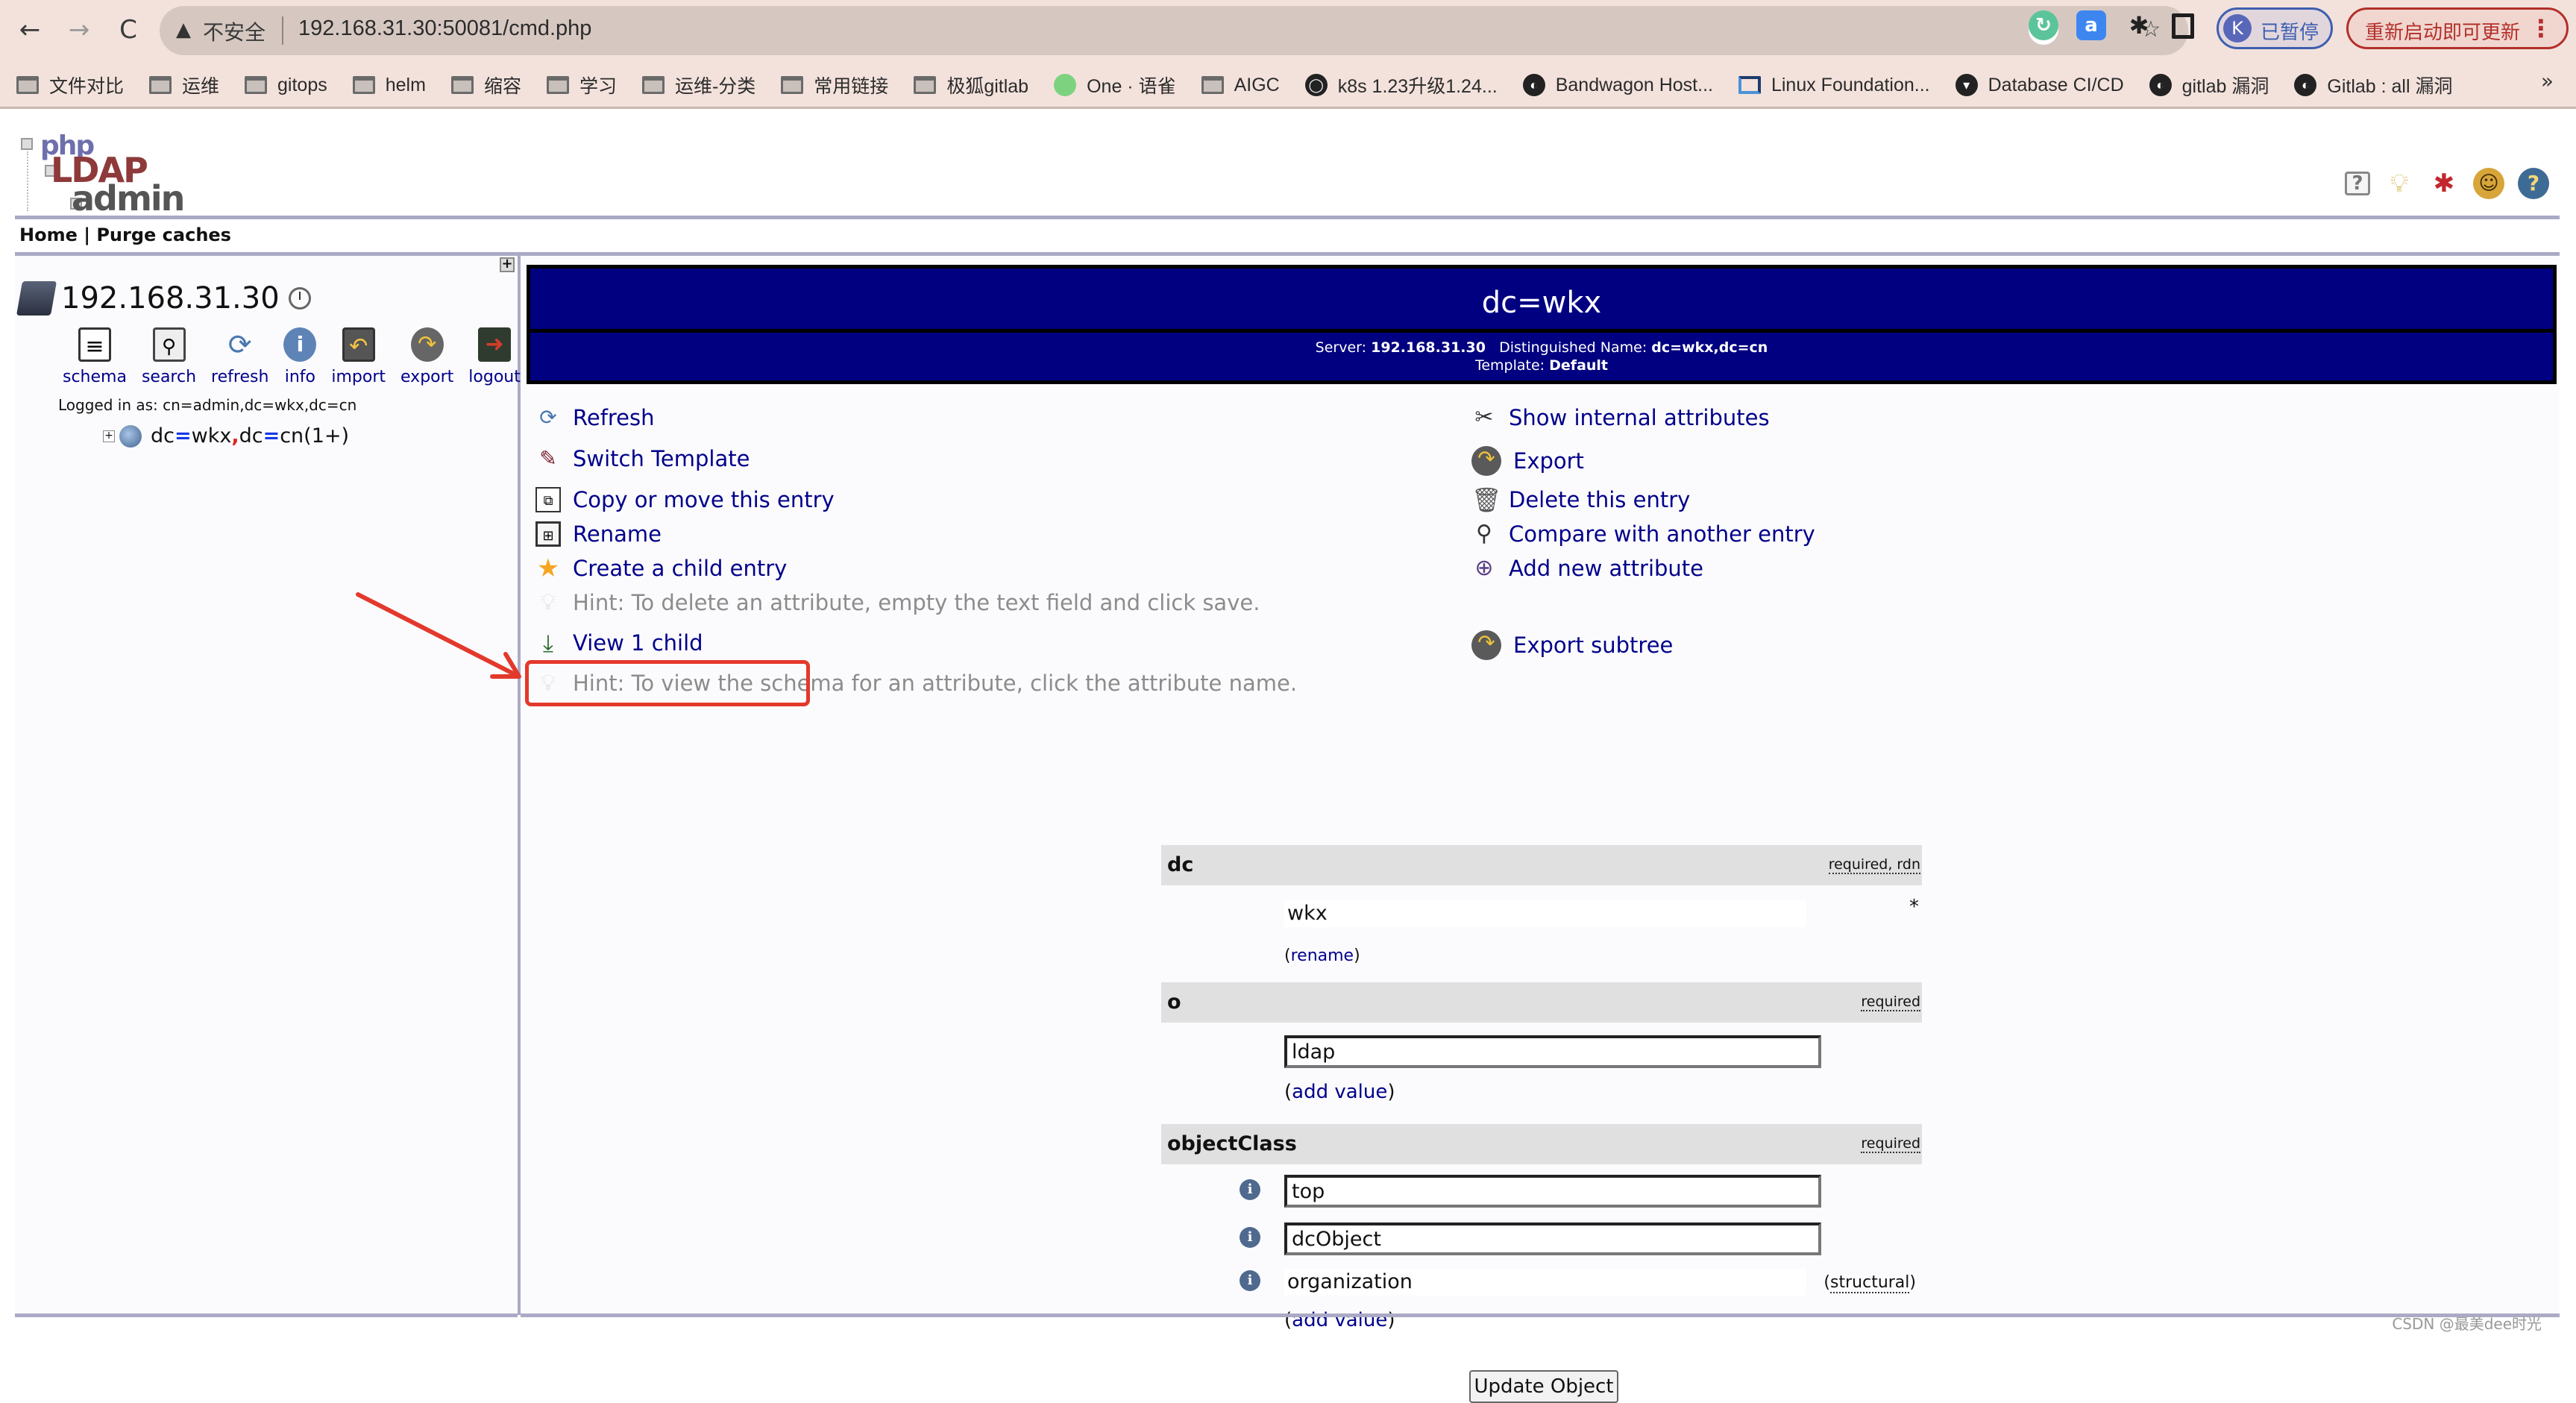 Image resolution: width=2576 pixels, height=1403 pixels. Describe the element at coordinates (95, 345) in the screenshot. I see `schema-icon: ≡` at that location.